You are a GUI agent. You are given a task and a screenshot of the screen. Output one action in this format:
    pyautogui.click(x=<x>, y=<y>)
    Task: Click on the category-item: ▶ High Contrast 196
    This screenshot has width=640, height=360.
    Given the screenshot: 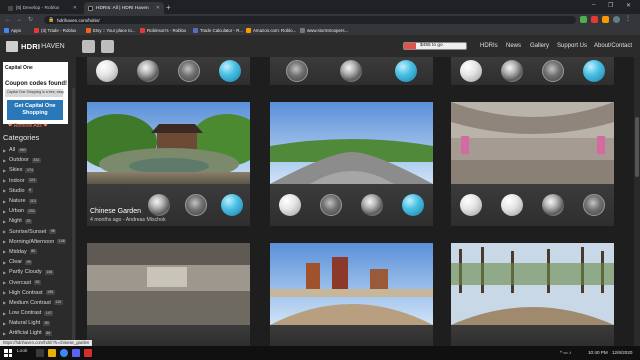 What is the action you would take?
    pyautogui.click(x=37, y=293)
    